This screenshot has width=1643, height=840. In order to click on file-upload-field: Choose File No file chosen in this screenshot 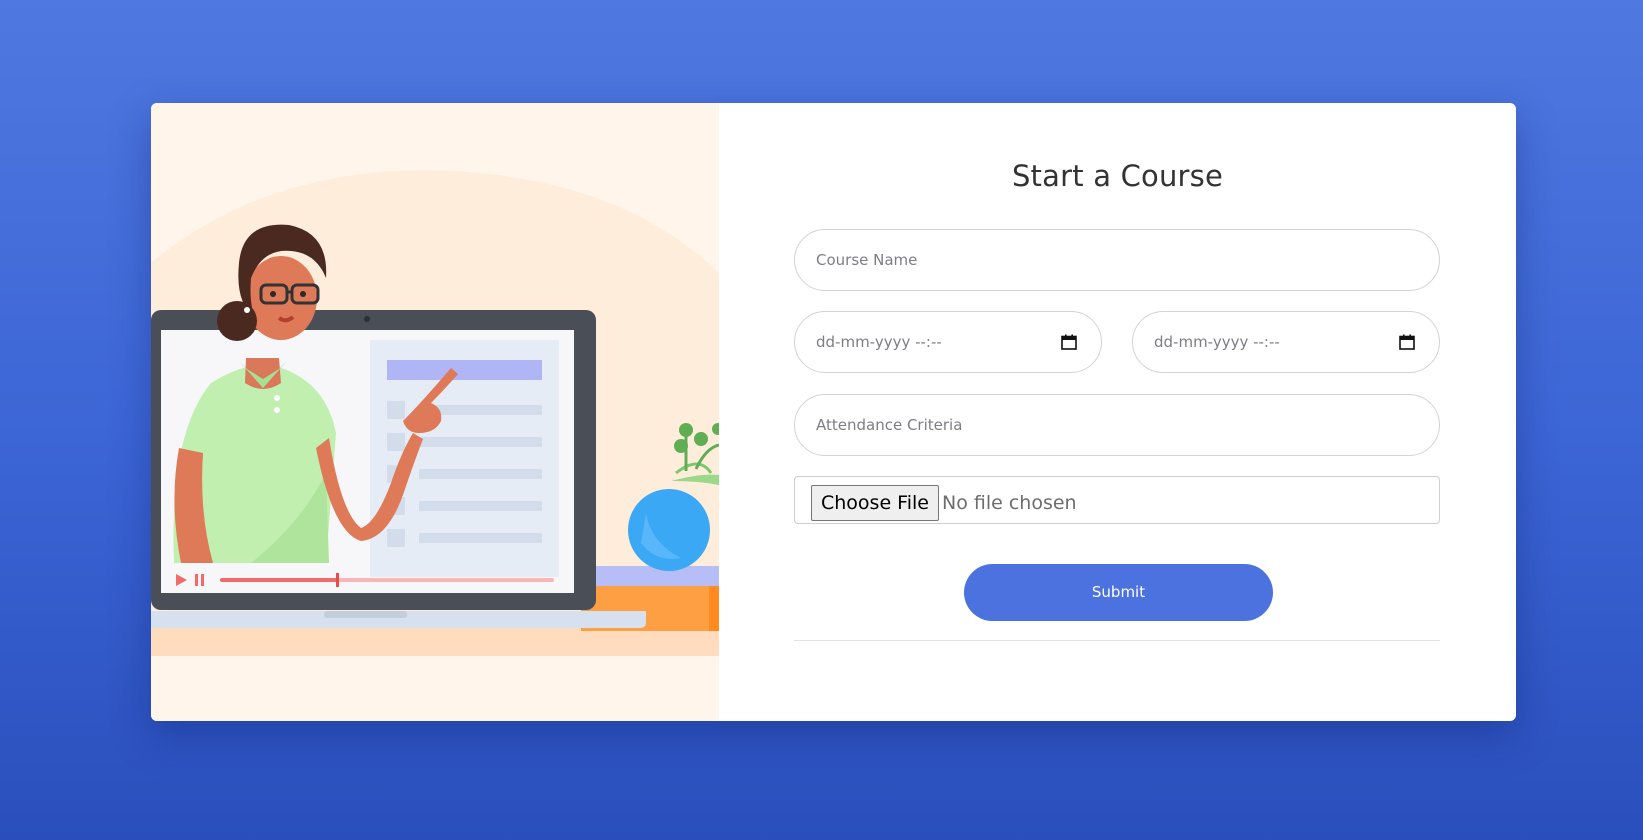, I will do `click(1117, 500)`.